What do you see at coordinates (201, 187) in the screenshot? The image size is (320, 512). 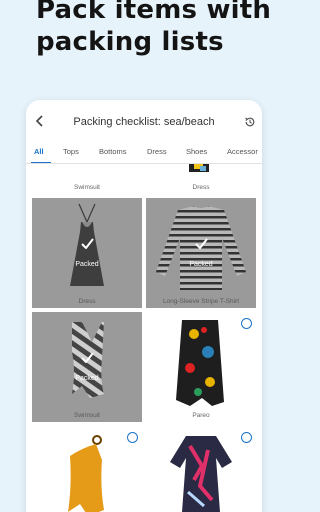 I see `partial-dress-label: Dress` at bounding box center [201, 187].